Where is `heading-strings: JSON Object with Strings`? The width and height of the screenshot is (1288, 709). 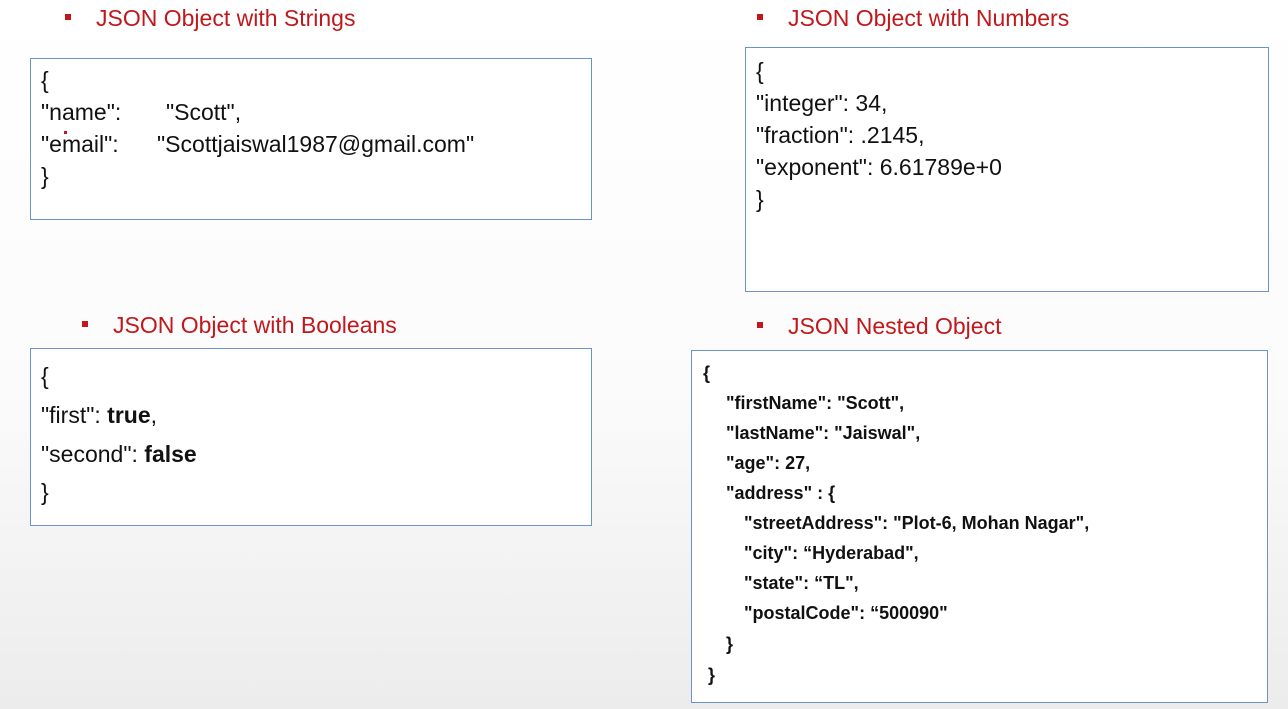 heading-strings: JSON Object with Strings is located at coordinates (210, 18).